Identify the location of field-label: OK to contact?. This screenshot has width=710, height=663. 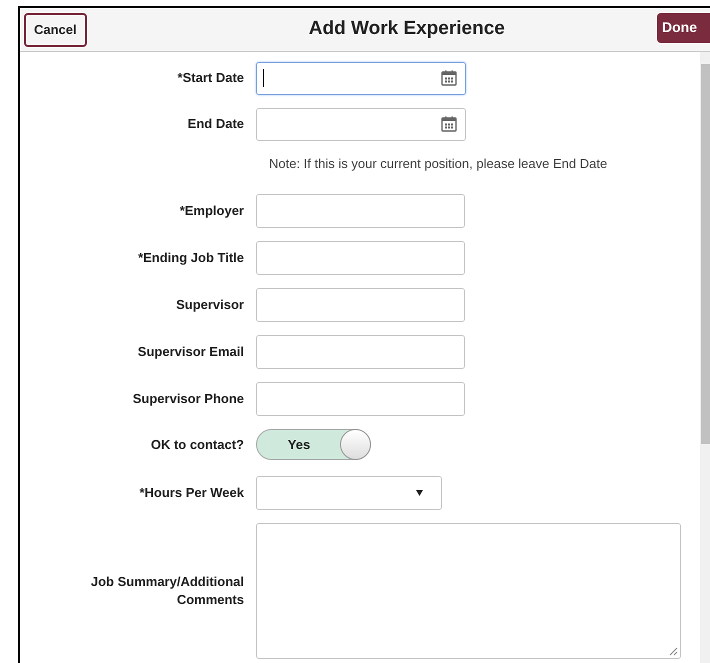
(197, 445).